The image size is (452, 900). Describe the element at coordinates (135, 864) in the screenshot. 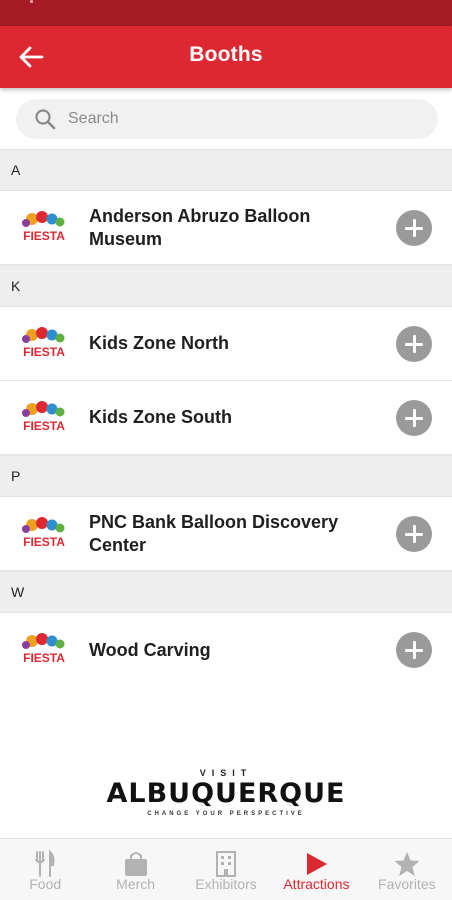

I see `shopping-bag-icon` at that location.